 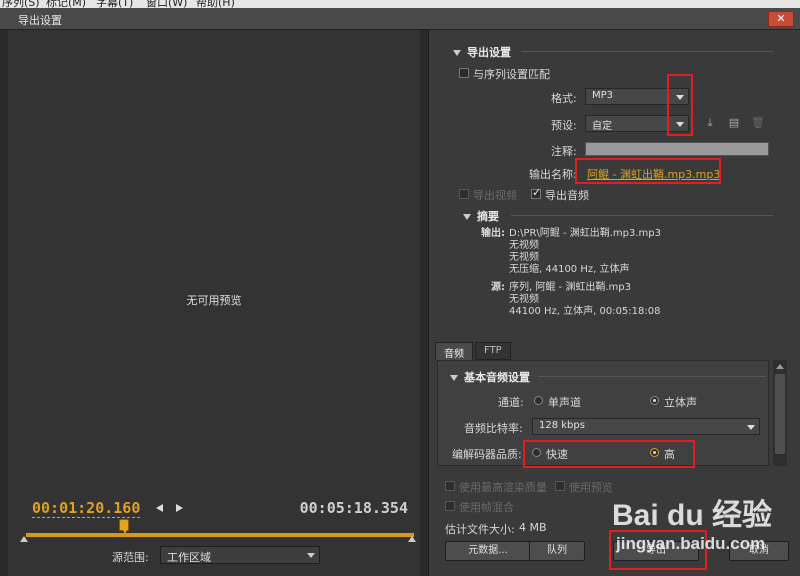 What do you see at coordinates (159, 508) in the screenshot?
I see `set-in-point-icon` at bounding box center [159, 508].